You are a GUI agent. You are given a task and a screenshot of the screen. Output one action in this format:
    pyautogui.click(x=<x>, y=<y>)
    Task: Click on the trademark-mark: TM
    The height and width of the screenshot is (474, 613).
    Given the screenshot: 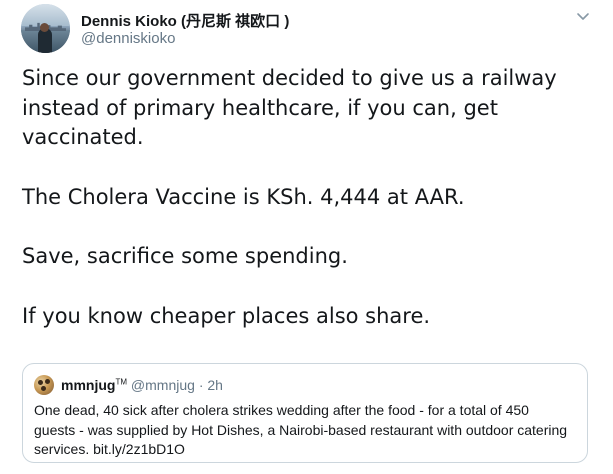 What is the action you would take?
    pyautogui.click(x=121, y=382)
    